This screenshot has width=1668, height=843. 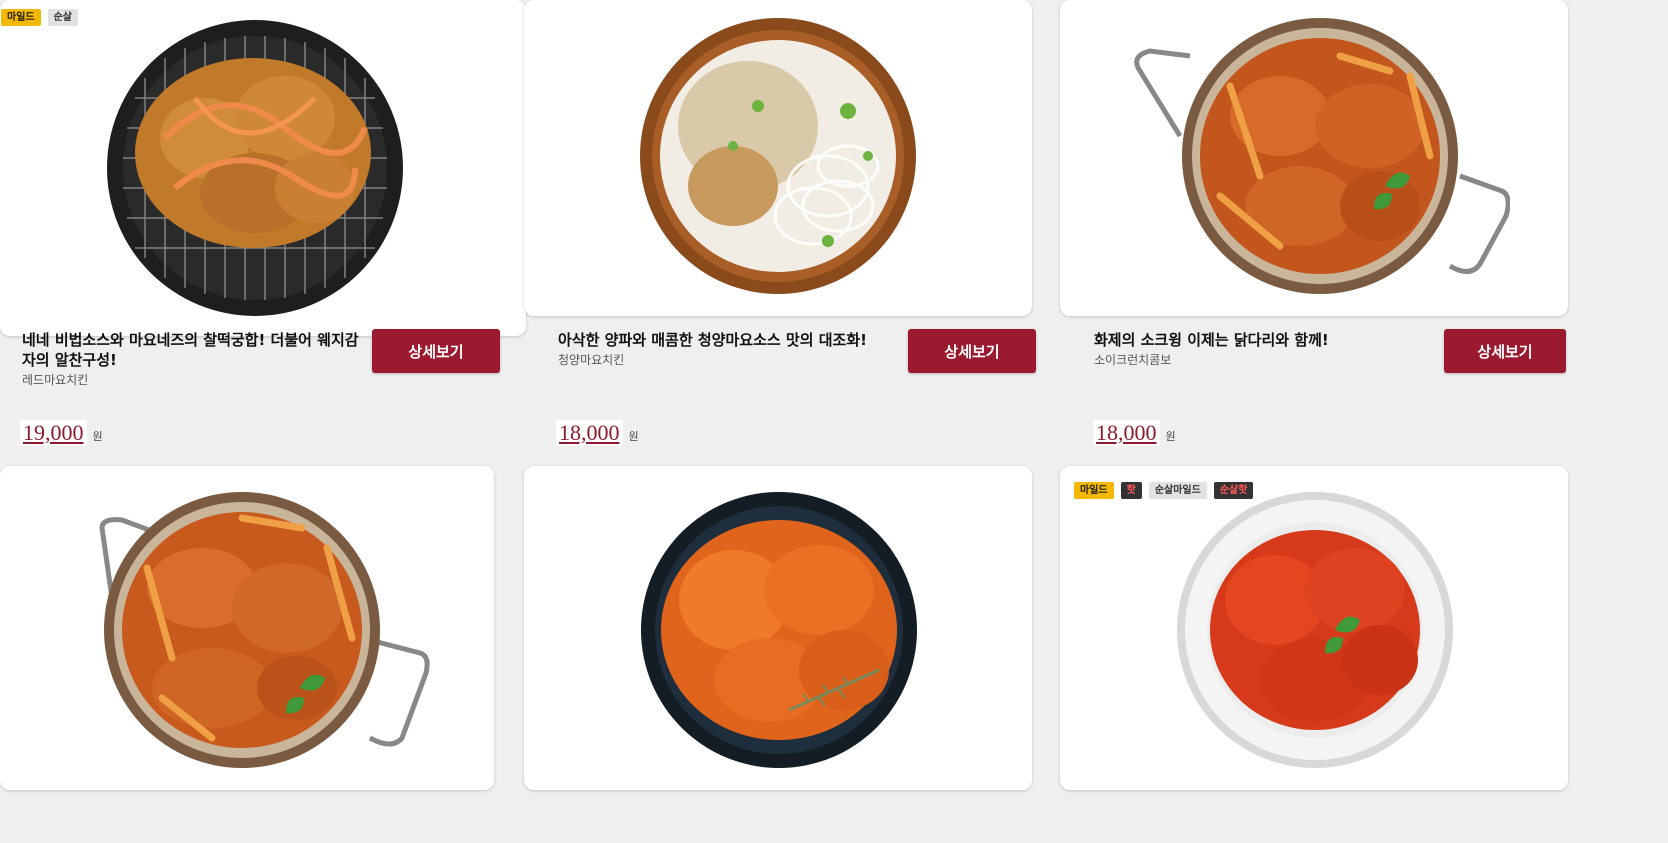 What do you see at coordinates (1177, 490) in the screenshot?
I see `badge-boneless-mild: 순살마일드` at bounding box center [1177, 490].